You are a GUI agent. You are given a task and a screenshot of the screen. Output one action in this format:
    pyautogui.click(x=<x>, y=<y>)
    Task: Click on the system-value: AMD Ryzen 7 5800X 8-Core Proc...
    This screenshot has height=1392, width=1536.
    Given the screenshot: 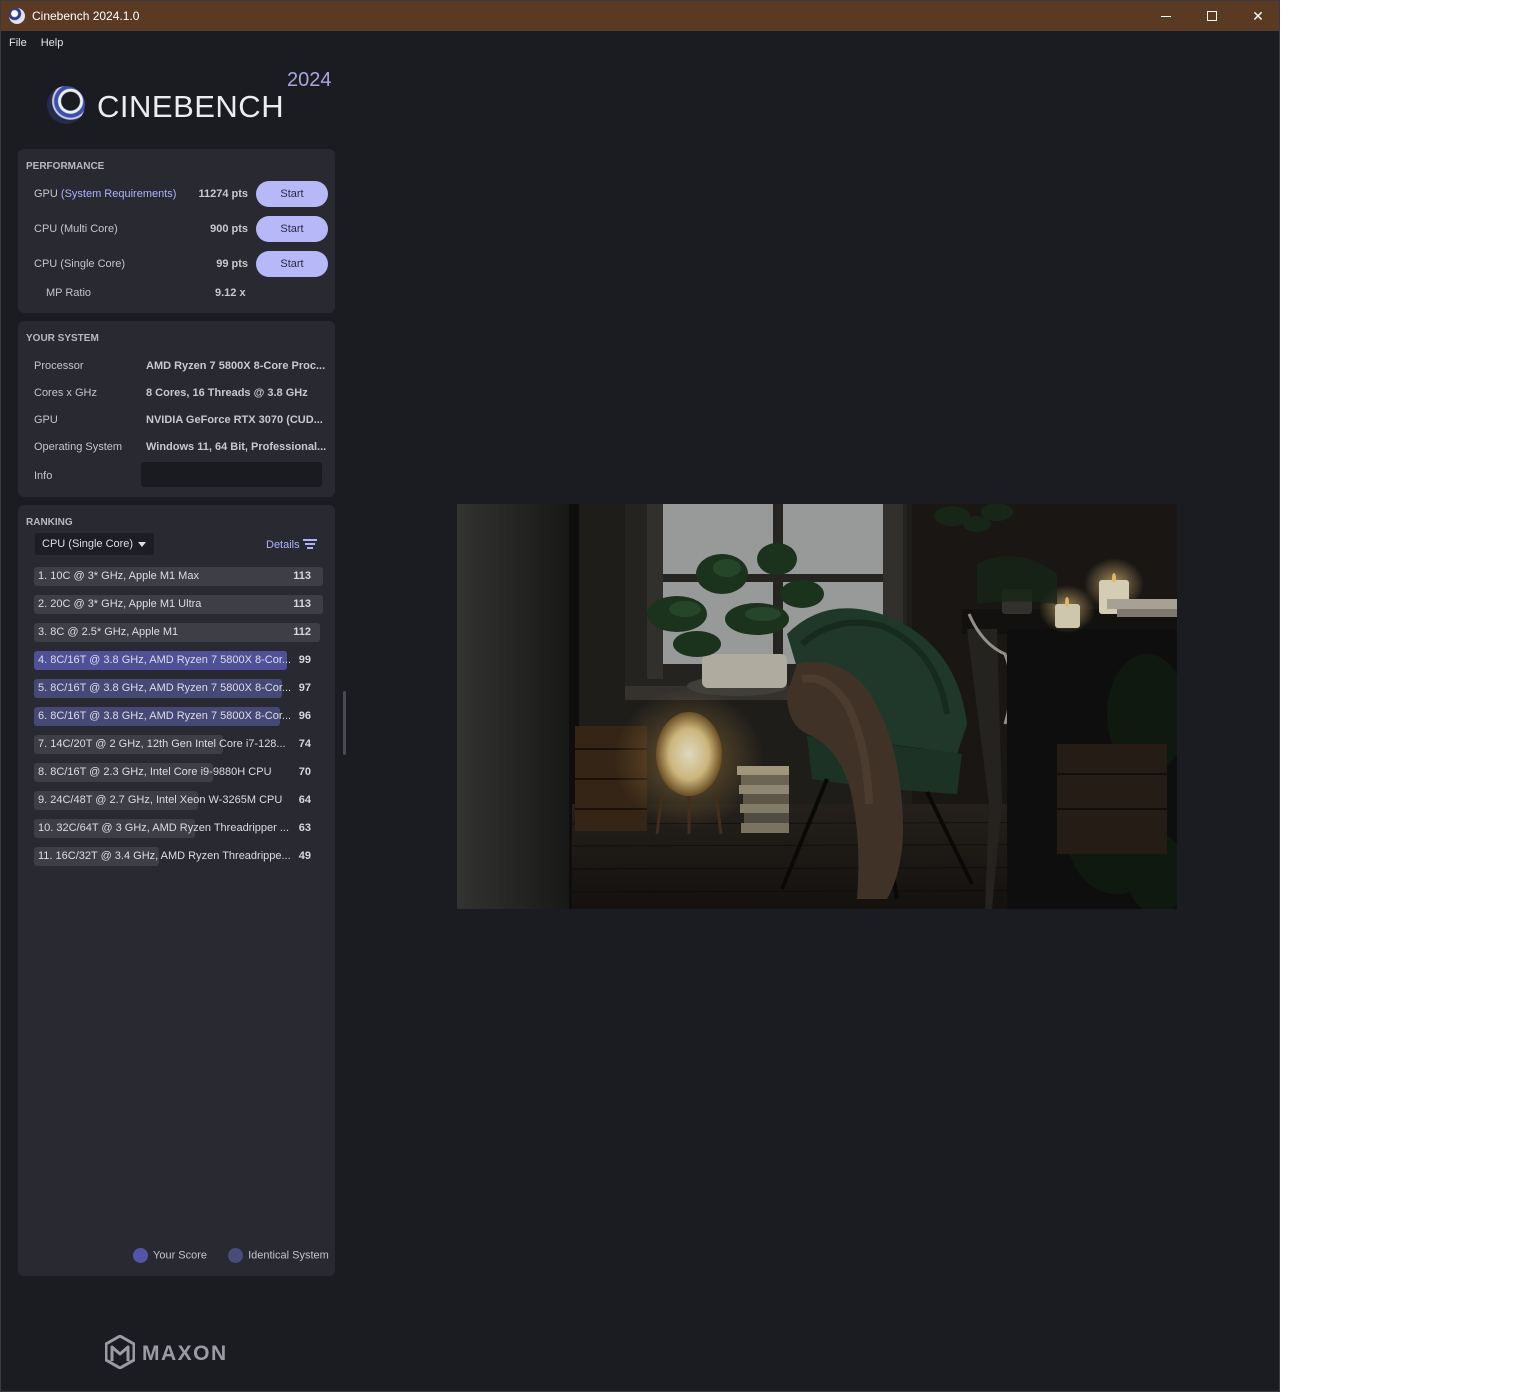 What is the action you would take?
    pyautogui.click(x=236, y=366)
    